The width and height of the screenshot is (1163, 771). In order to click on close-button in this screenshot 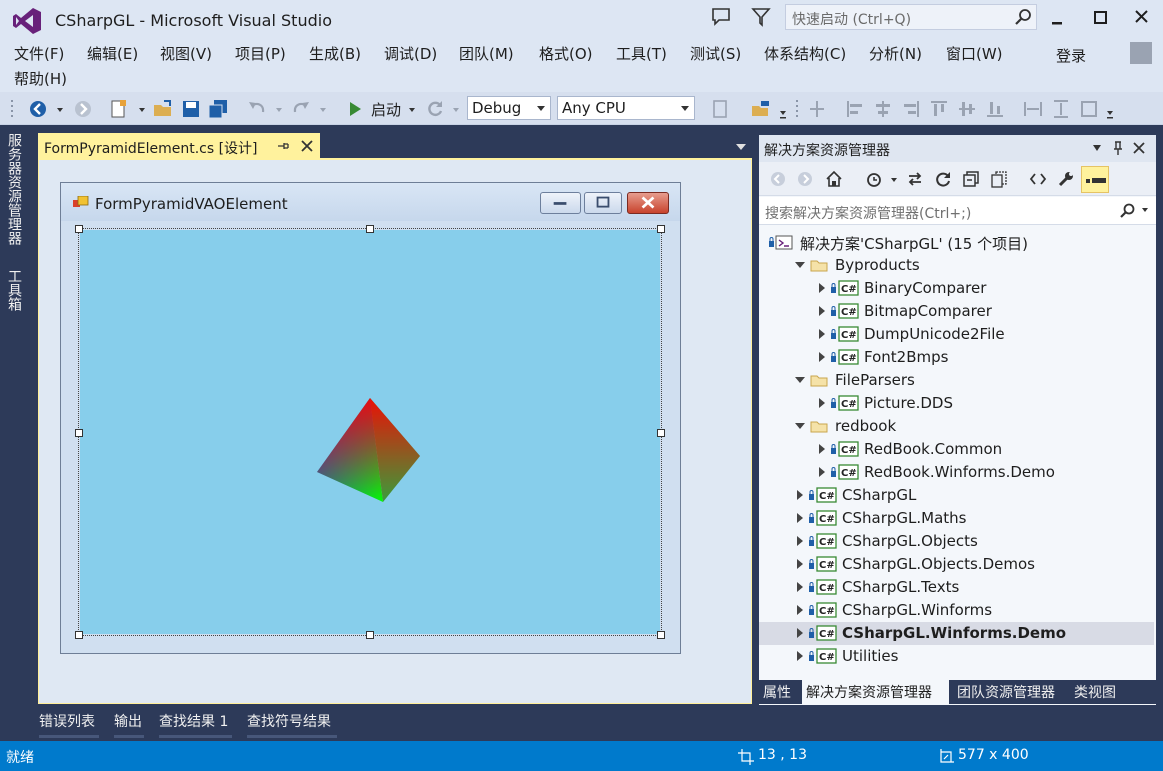, I will do `click(1142, 18)`.